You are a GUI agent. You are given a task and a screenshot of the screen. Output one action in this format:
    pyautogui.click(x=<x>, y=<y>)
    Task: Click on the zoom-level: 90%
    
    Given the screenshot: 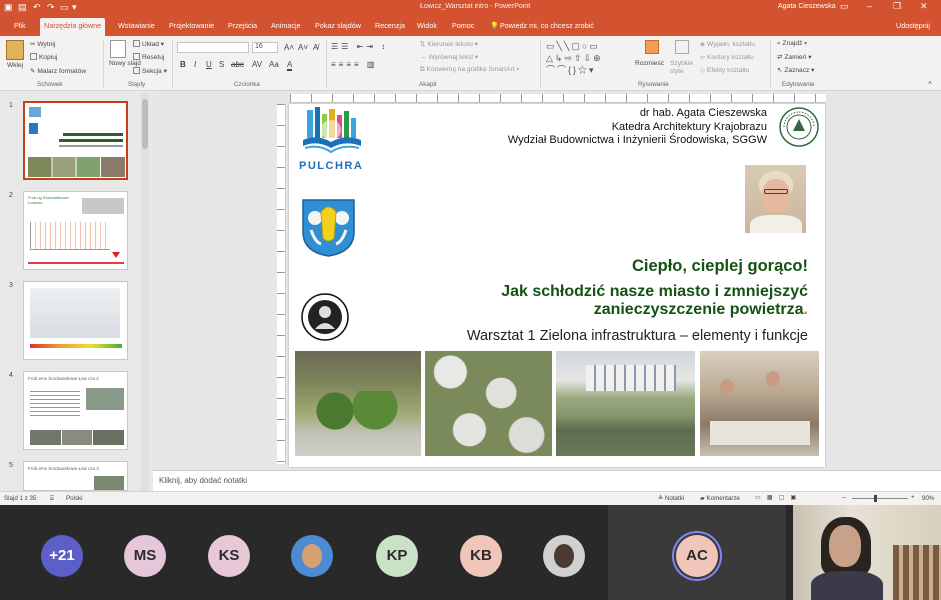 What is the action you would take?
    pyautogui.click(x=928, y=498)
    